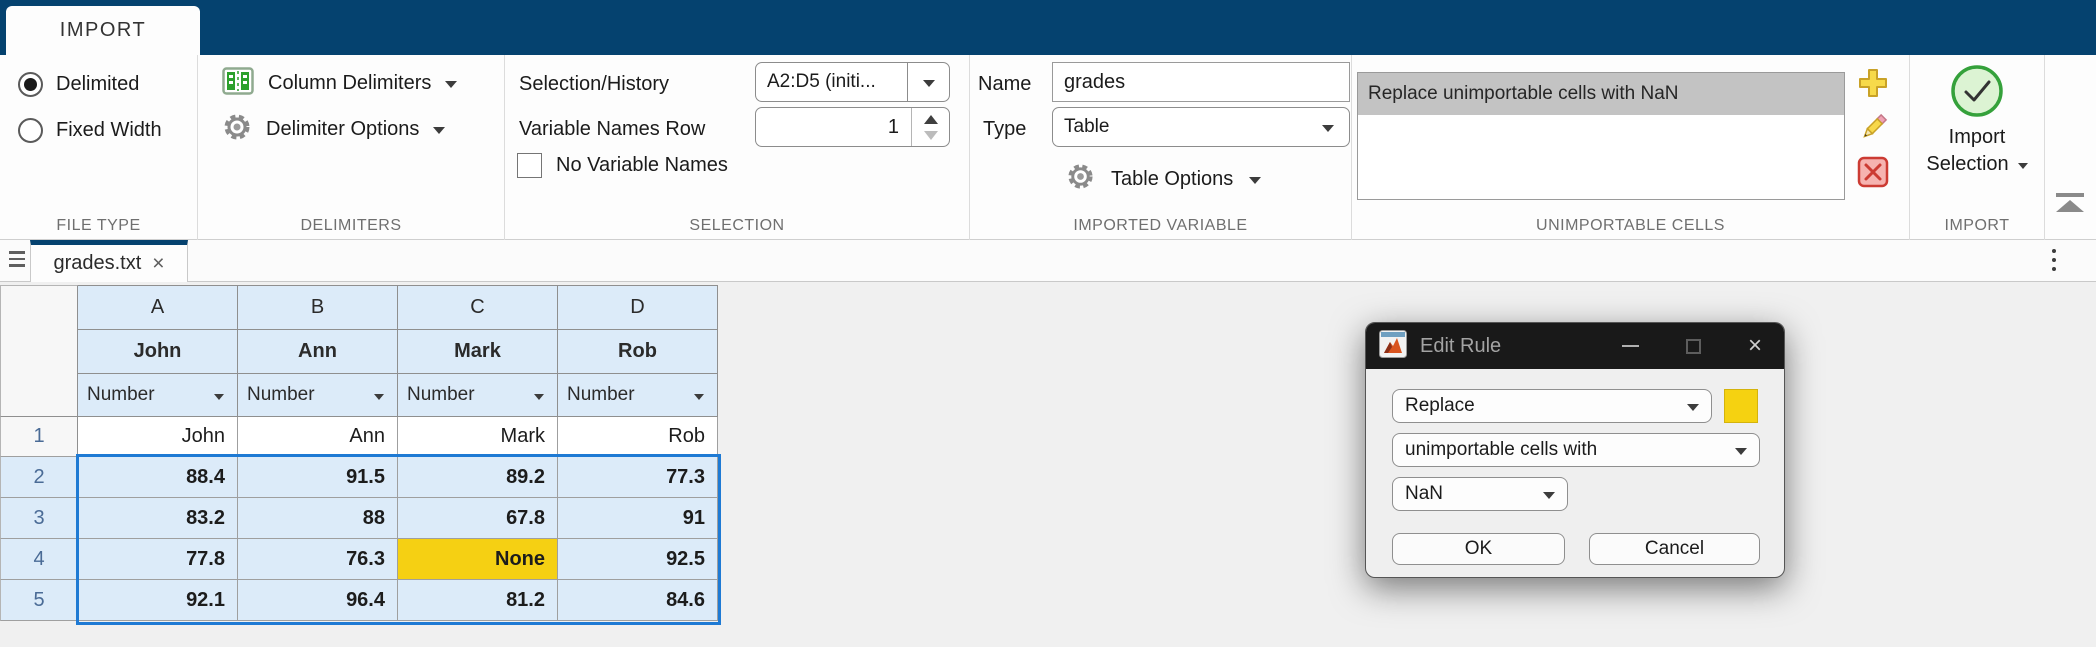 The width and height of the screenshot is (2096, 647). Describe the element at coordinates (318, 600) in the screenshot. I see `grid-cell-b5: 96.4` at that location.